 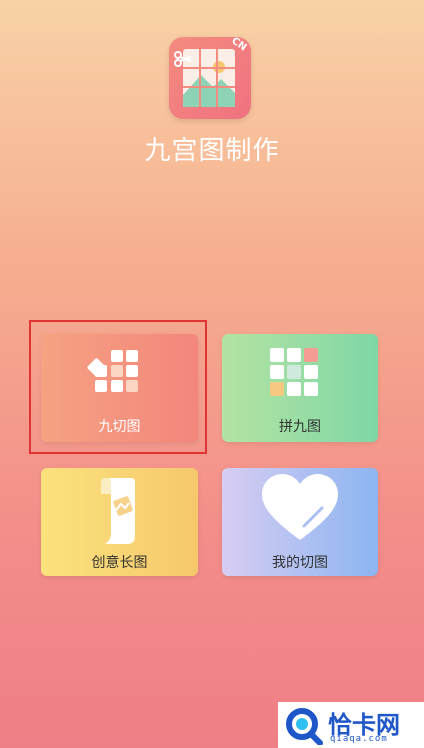 What do you see at coordinates (118, 387) in the screenshot?
I see `highlight-box` at bounding box center [118, 387].